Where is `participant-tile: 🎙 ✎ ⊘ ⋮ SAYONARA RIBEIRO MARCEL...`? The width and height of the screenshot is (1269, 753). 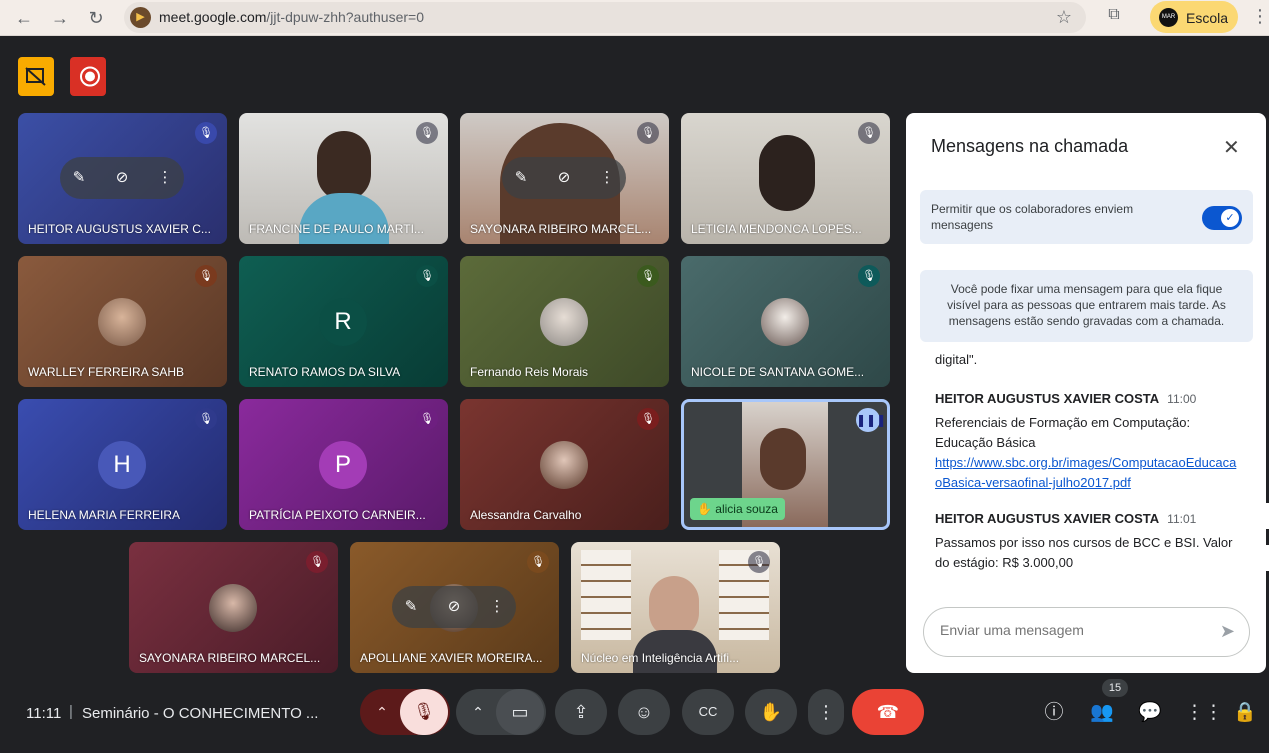
participant-tile: 🎙 ✎ ⊘ ⋮ SAYONARA RIBEIRO MARCEL... is located at coordinates (564, 178).